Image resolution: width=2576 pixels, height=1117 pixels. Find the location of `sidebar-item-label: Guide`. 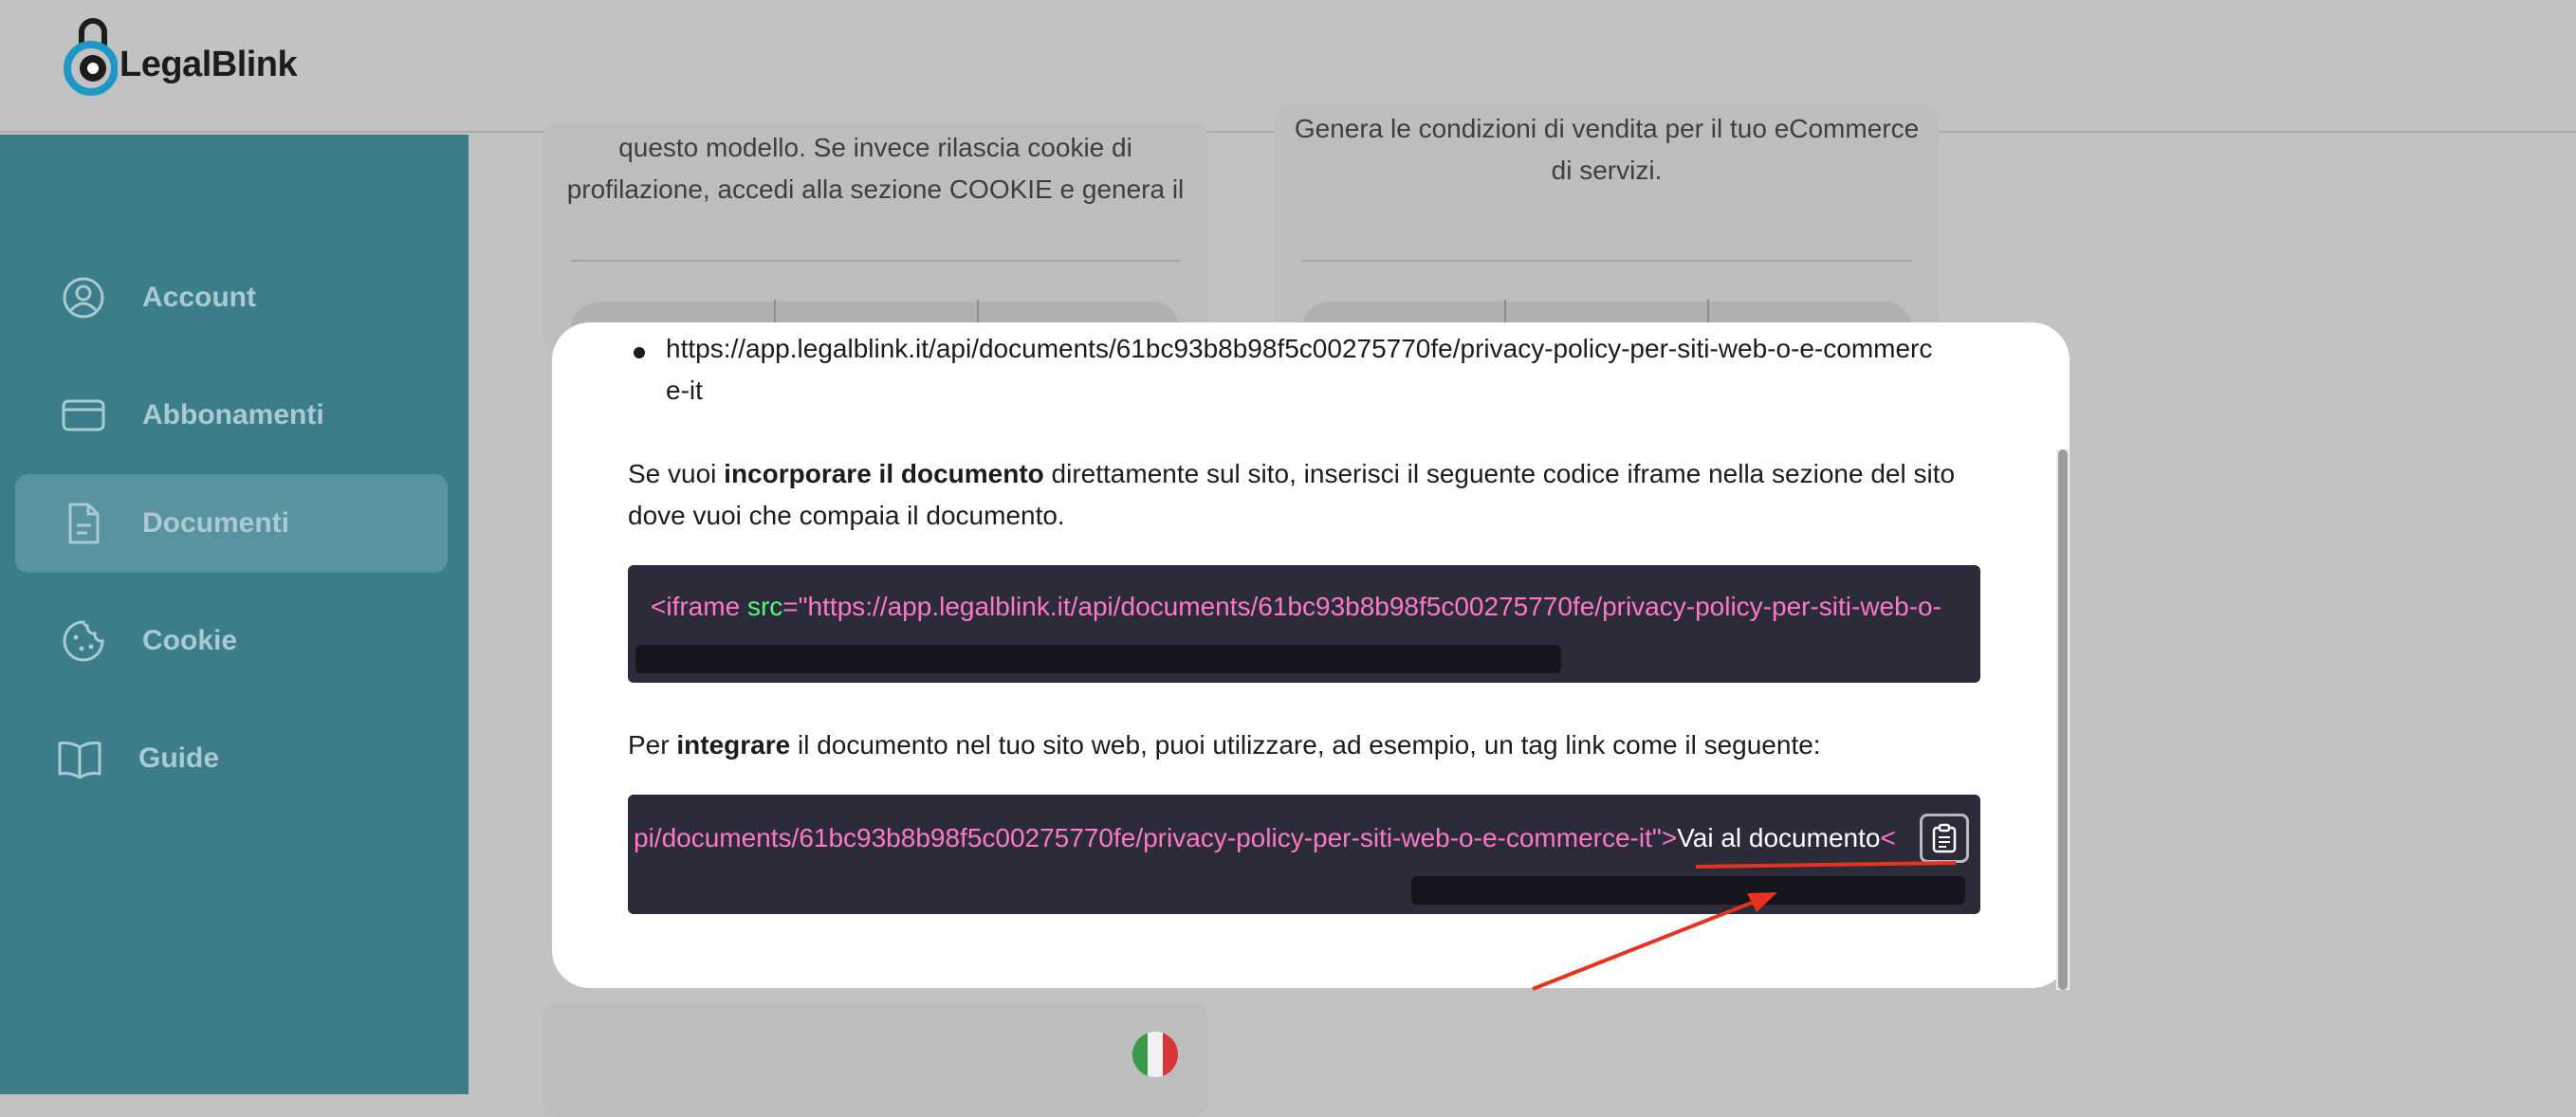

sidebar-item-label: Guide is located at coordinates (179, 758).